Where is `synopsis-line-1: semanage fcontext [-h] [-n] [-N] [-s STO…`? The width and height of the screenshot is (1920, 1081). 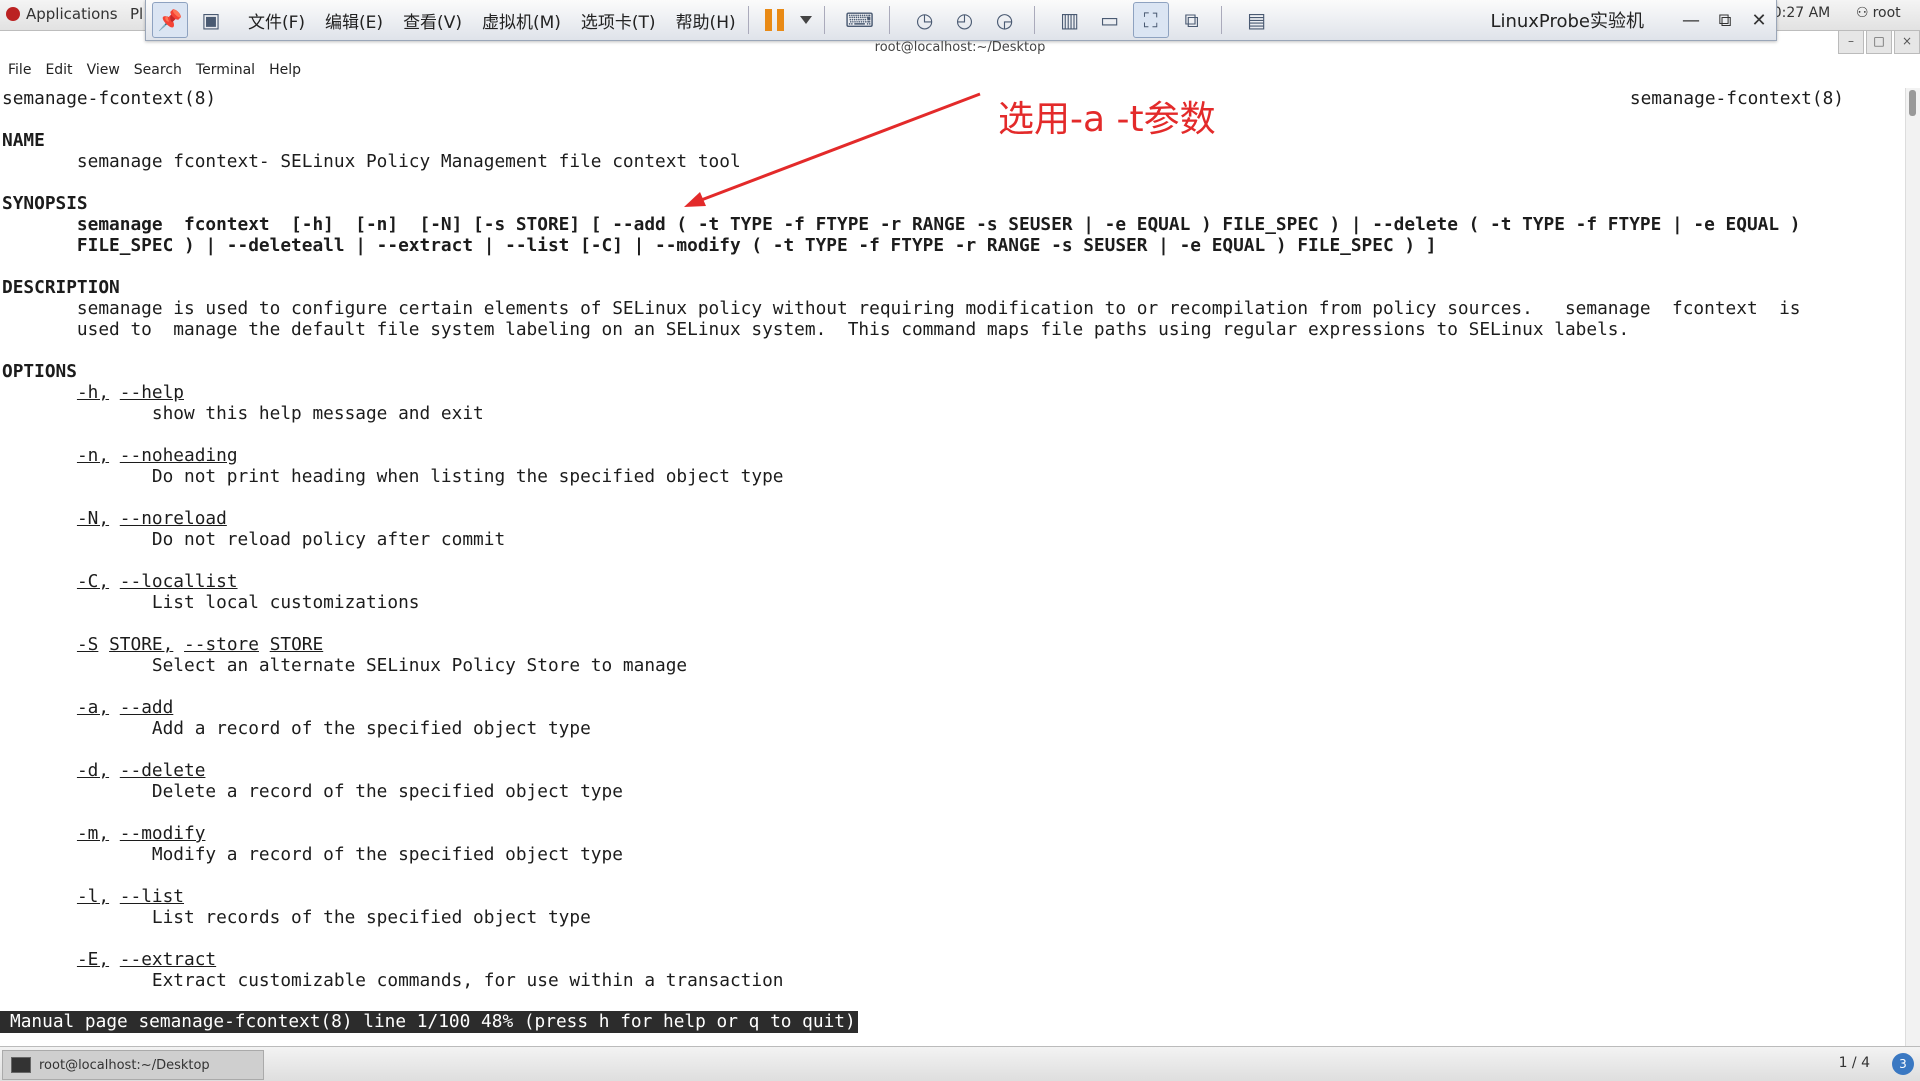 synopsis-line-1: semanage fcontext [-h] [-n] [-N] [-s STO… is located at coordinates (901, 224).